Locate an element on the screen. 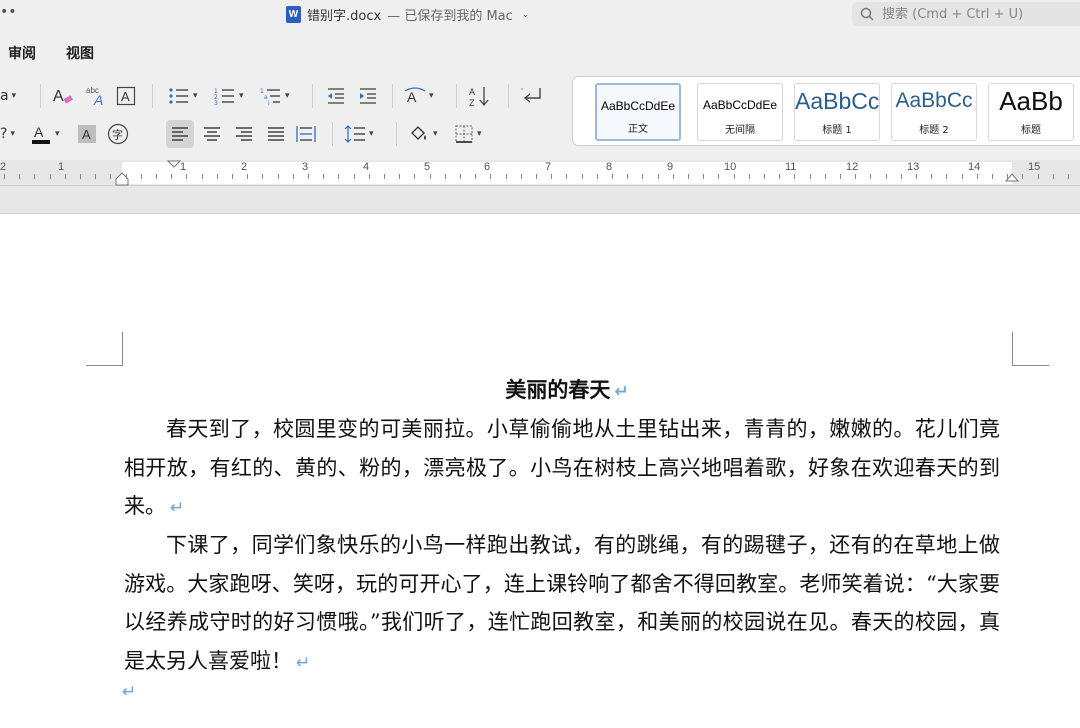 This screenshot has width=1080, height=728. style-name: 无间隔 is located at coordinates (740, 130).